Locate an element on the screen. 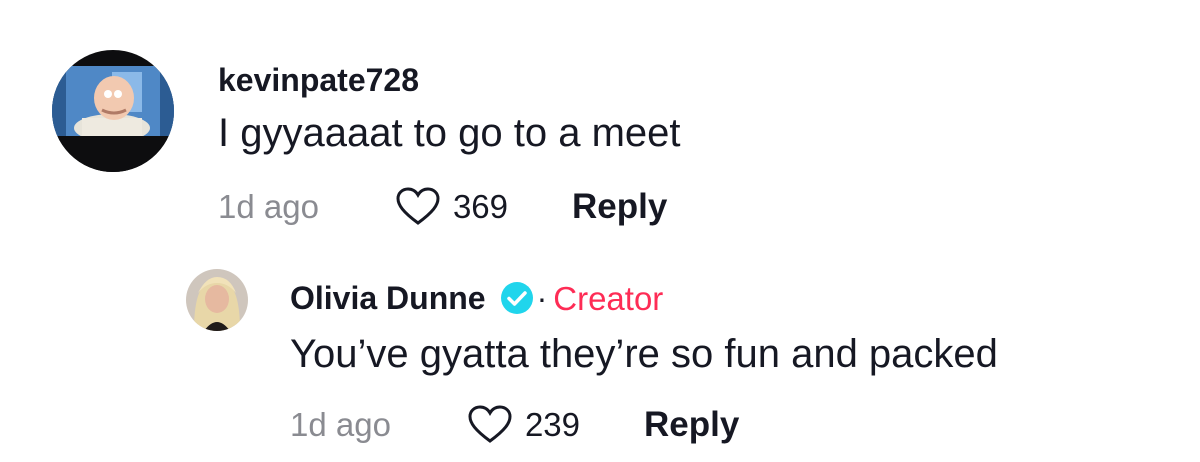  reply-avatar is located at coordinates (217, 300).